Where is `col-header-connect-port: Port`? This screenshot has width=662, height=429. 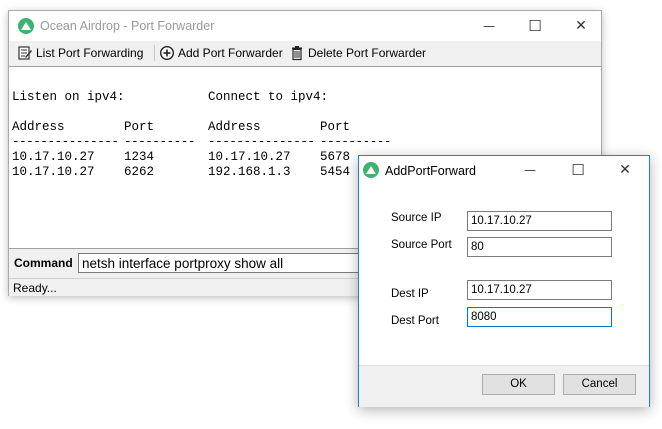 col-header-connect-port: Port is located at coordinates (335, 127).